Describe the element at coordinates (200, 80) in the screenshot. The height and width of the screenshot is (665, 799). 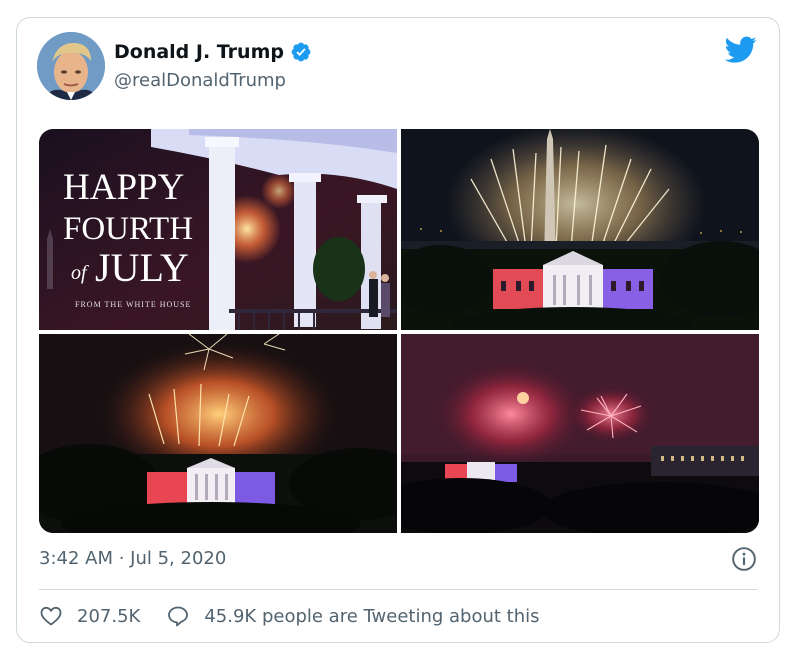
I see `author-handle: @realDonaldTrump` at that location.